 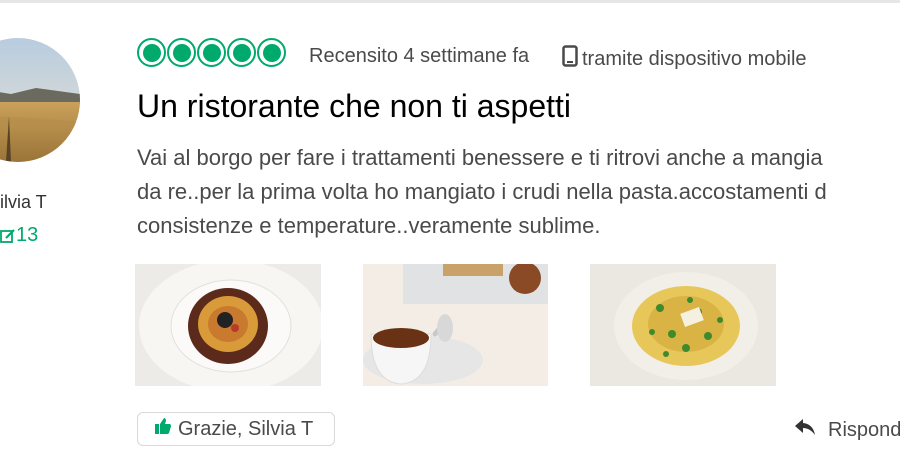 I want to click on top-divider, so click(x=450, y=1).